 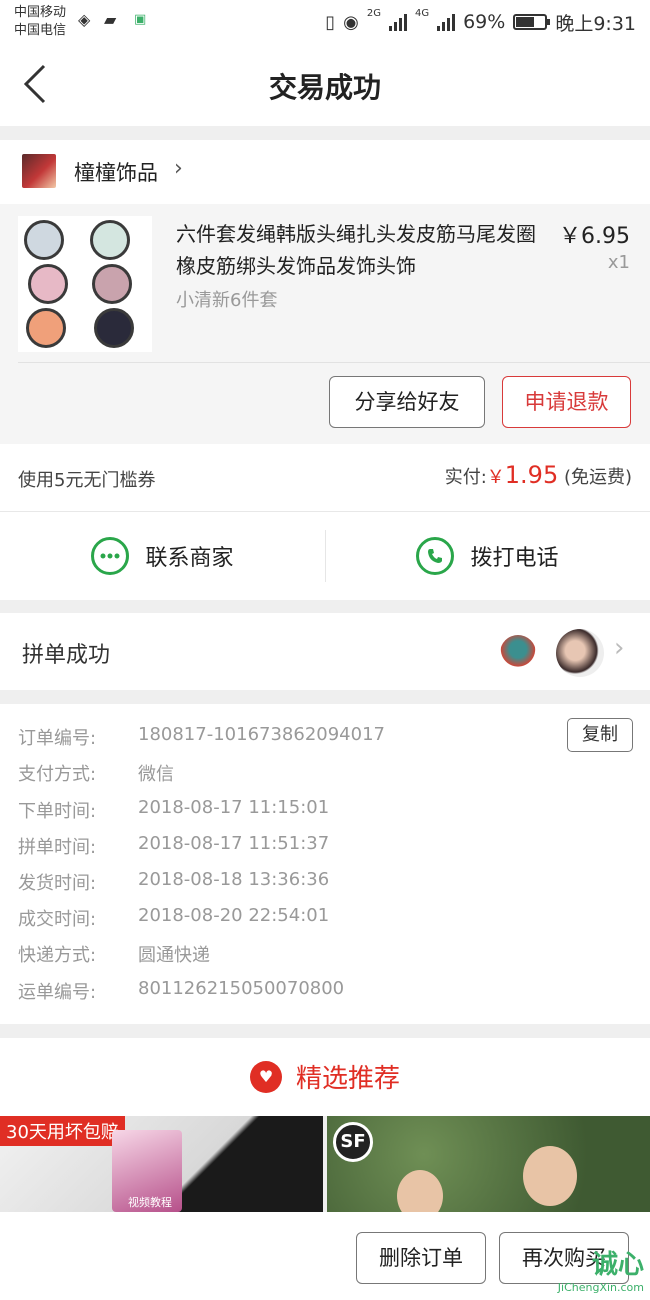 I want to click on recommend-item: SF, so click(x=488, y=1164).